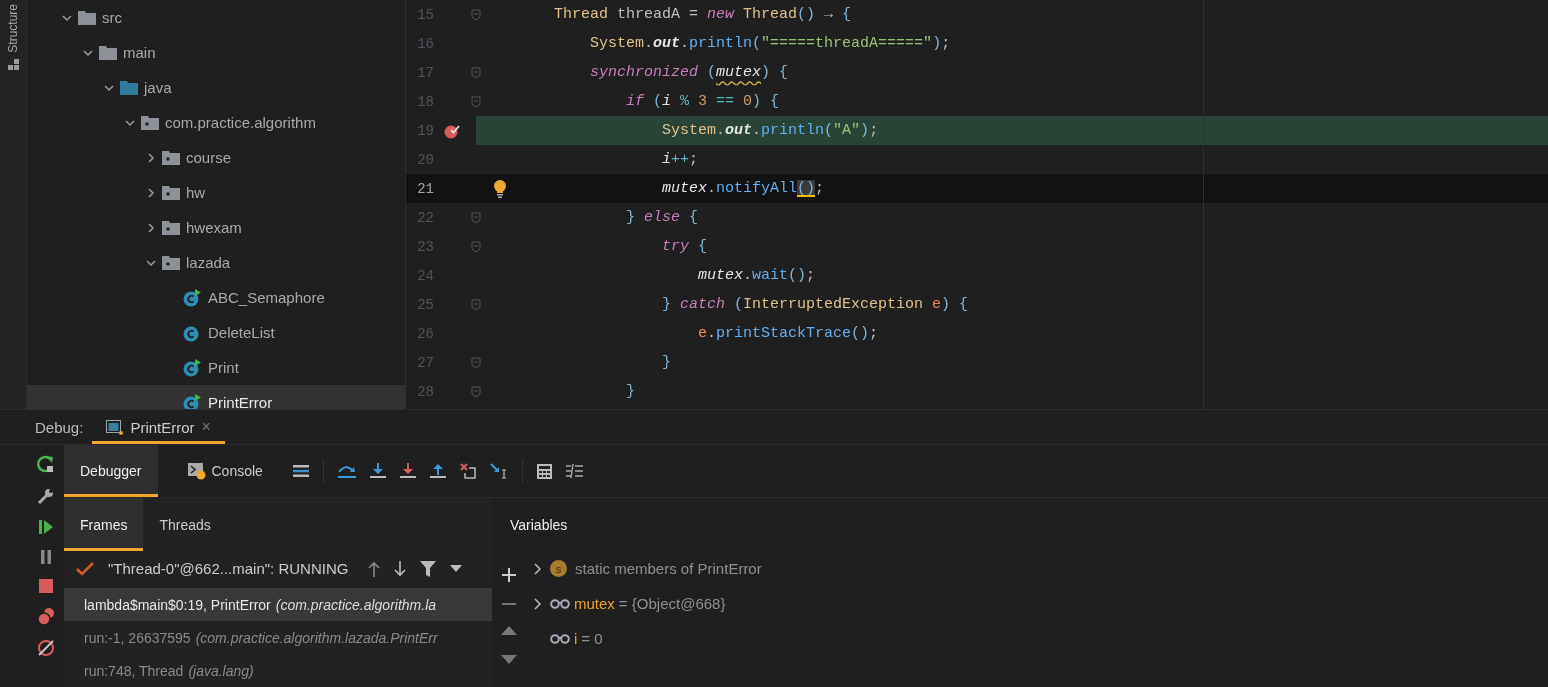  I want to click on variable-name: i, so click(576, 638).